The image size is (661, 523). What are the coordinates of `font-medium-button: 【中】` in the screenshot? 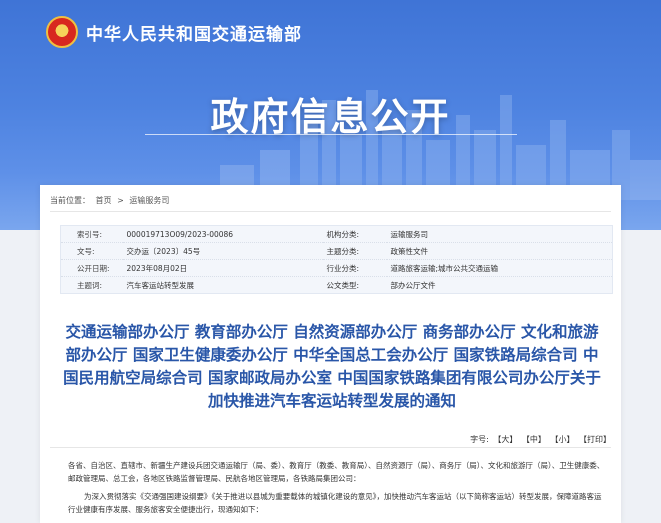 It's located at (534, 439).